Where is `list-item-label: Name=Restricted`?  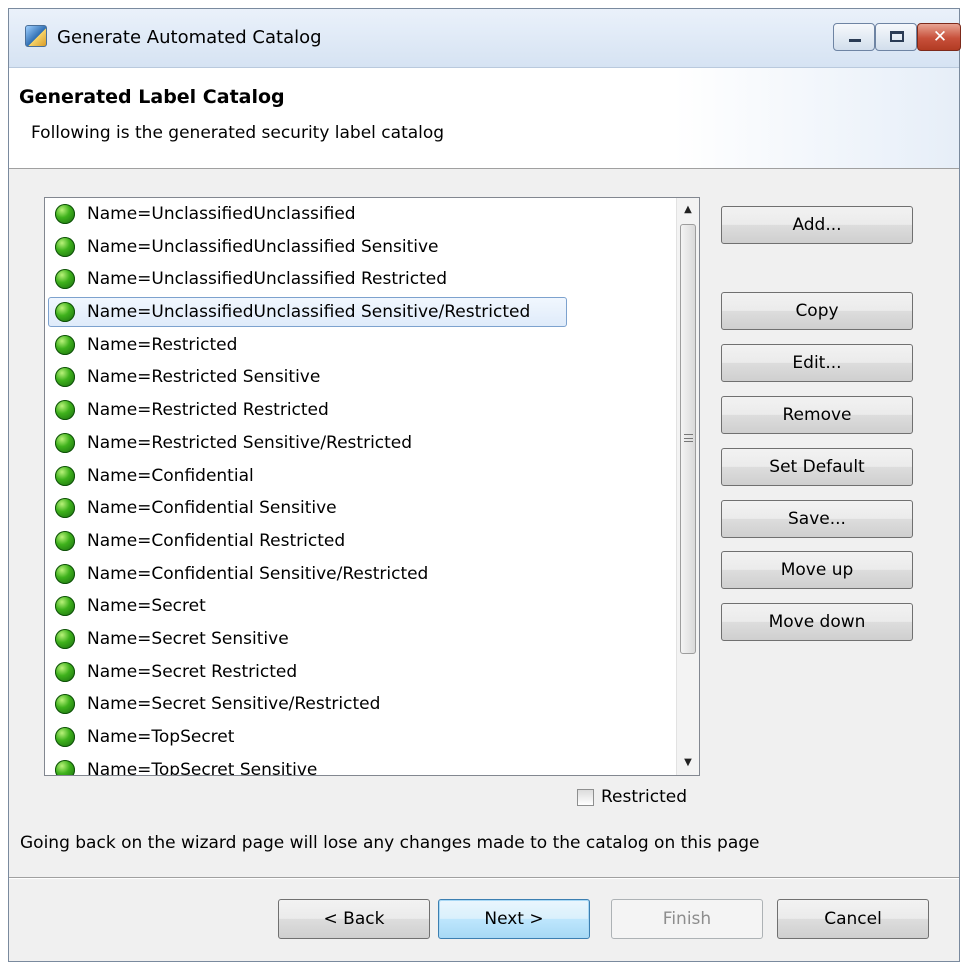 list-item-label: Name=Restricted is located at coordinates (162, 344).